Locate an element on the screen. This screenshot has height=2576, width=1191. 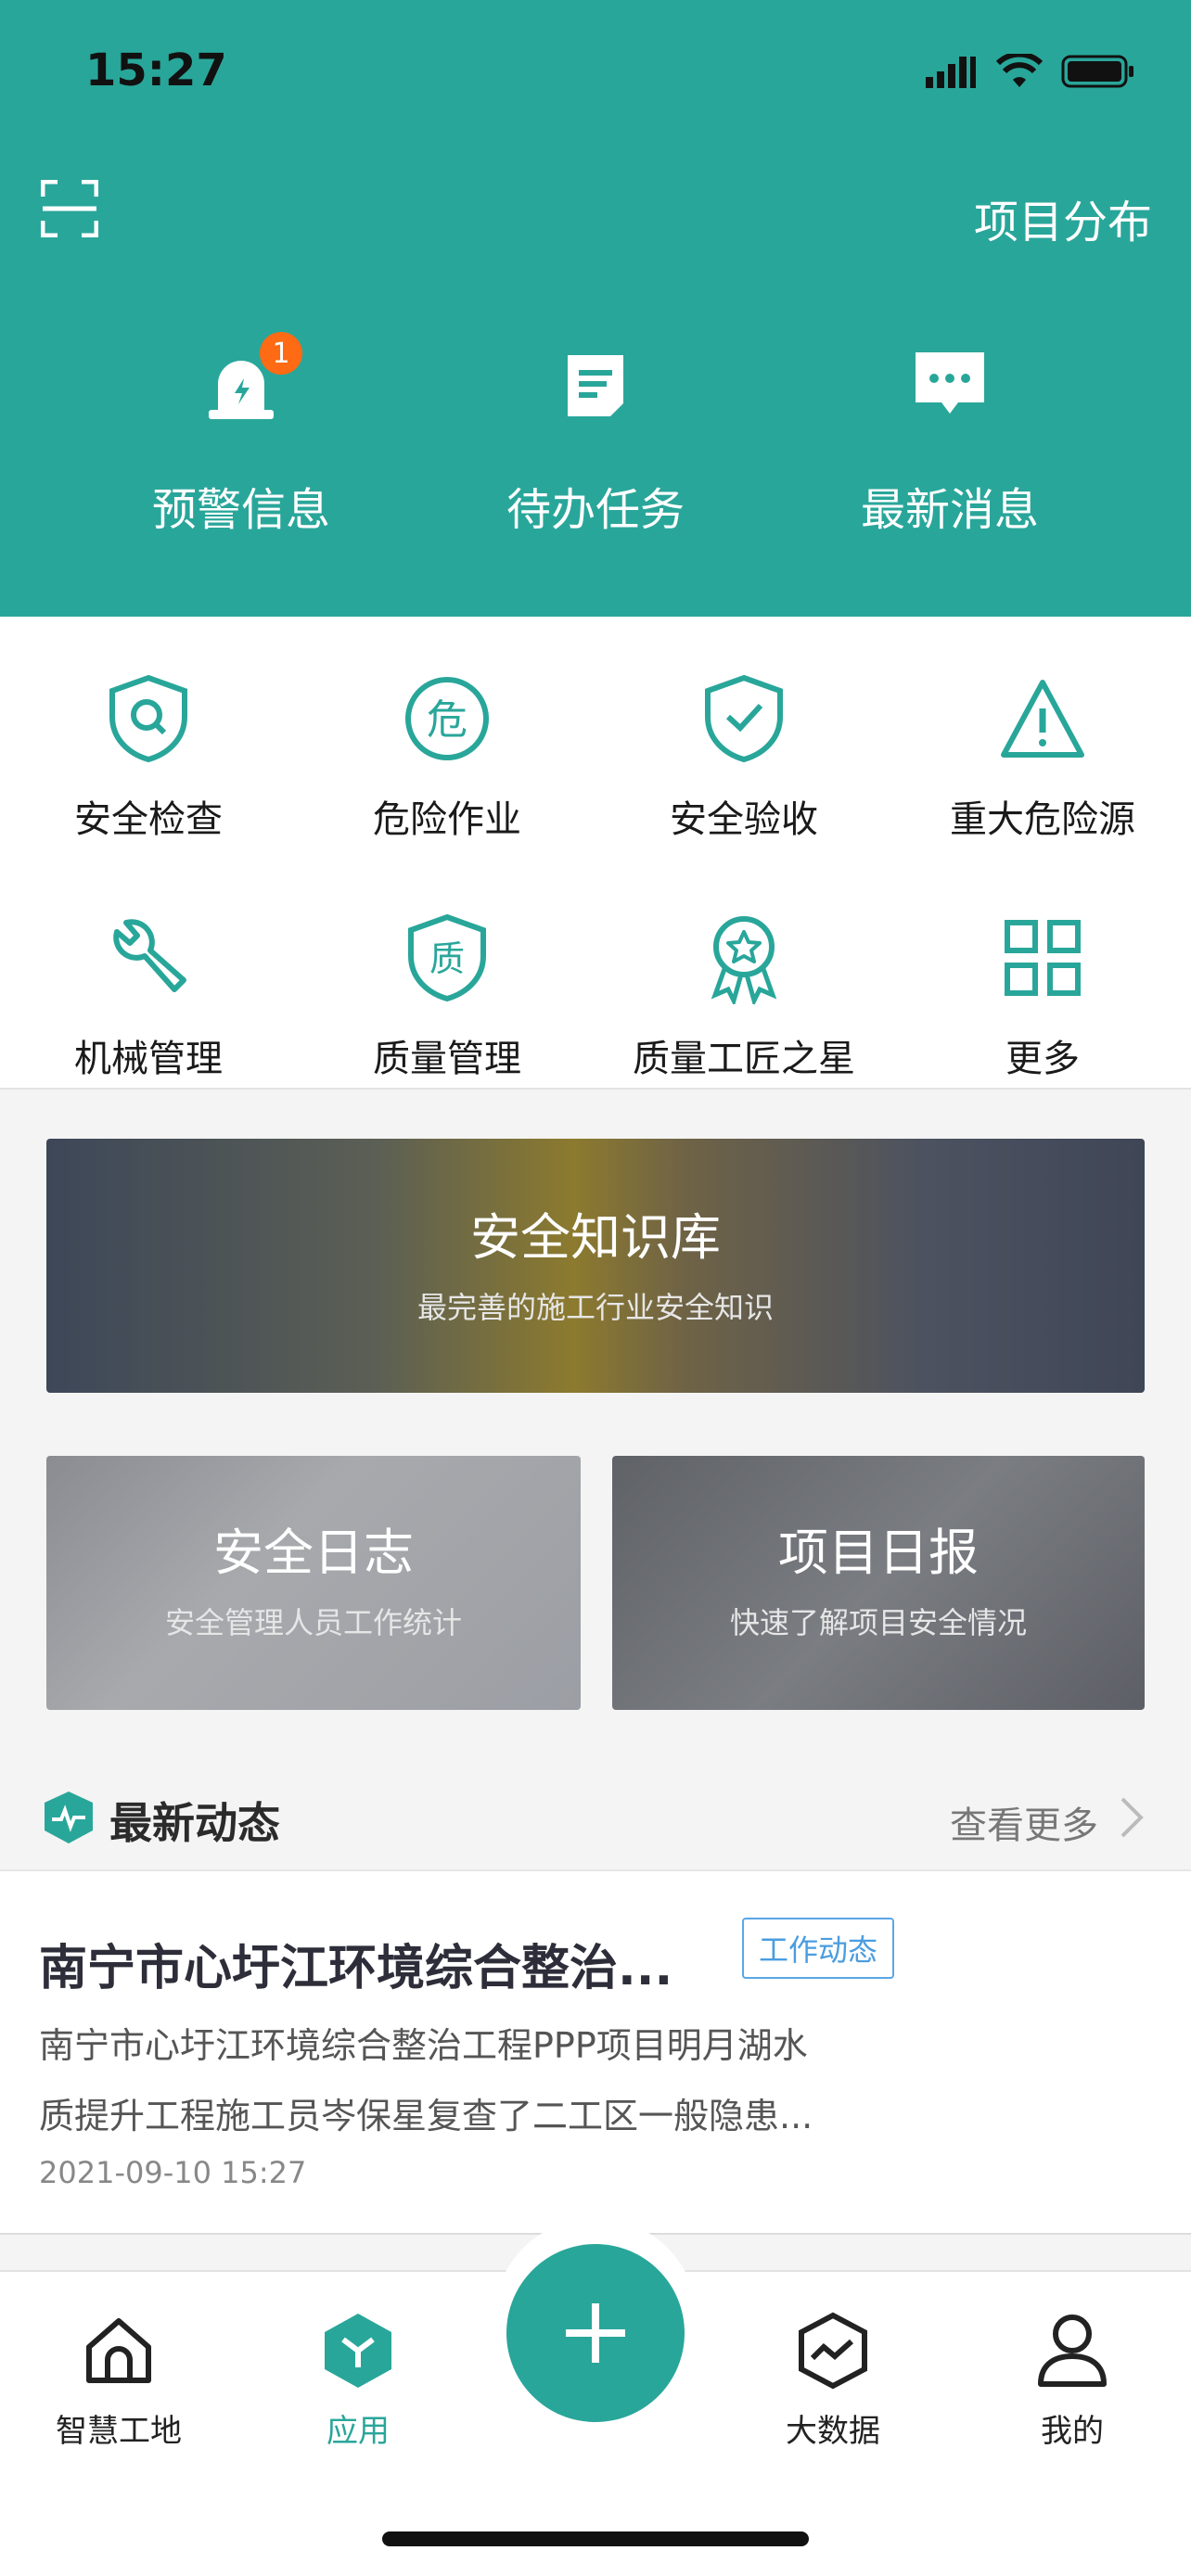
signal-icon is located at coordinates (951, 72).